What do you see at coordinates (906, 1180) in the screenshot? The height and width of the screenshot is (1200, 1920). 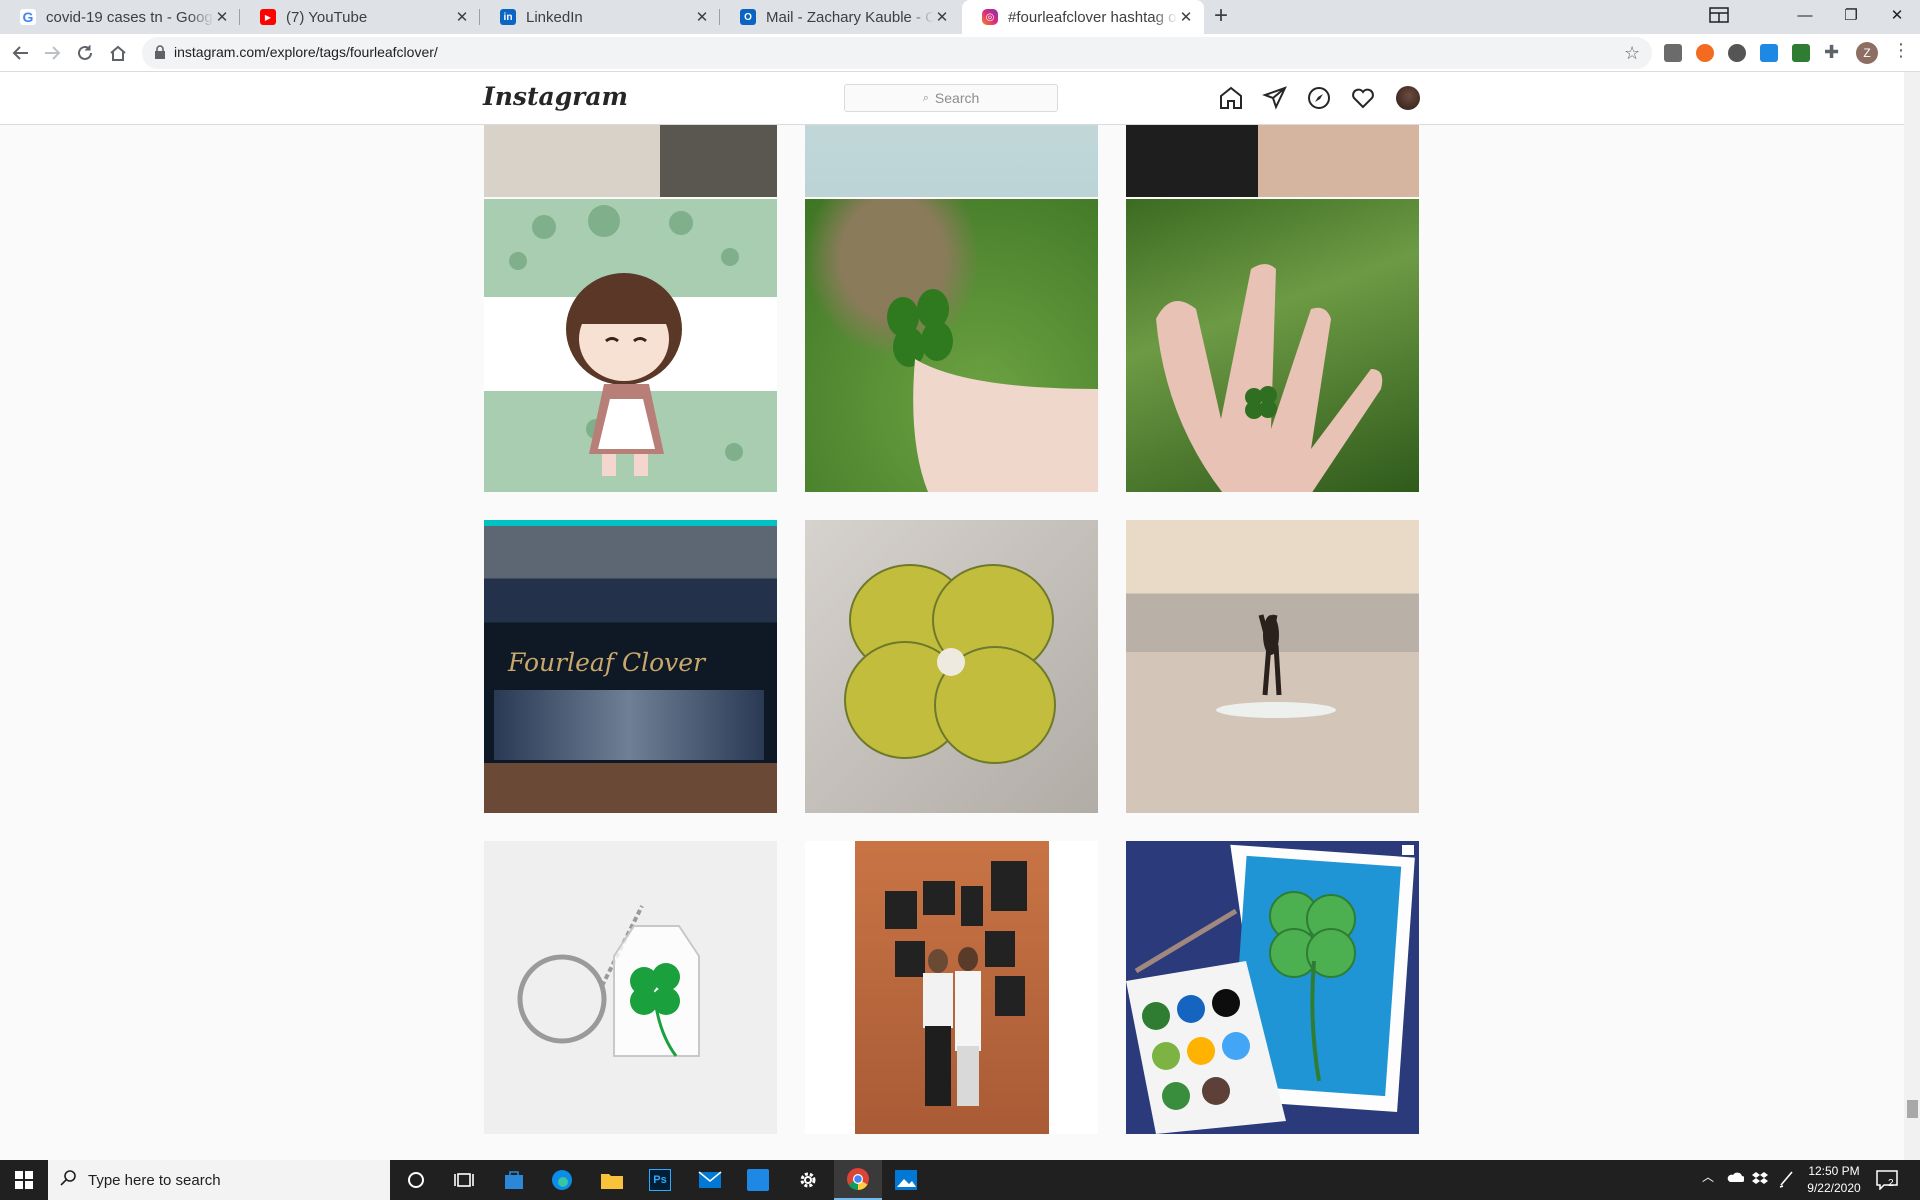 I see `photos-app-icon` at bounding box center [906, 1180].